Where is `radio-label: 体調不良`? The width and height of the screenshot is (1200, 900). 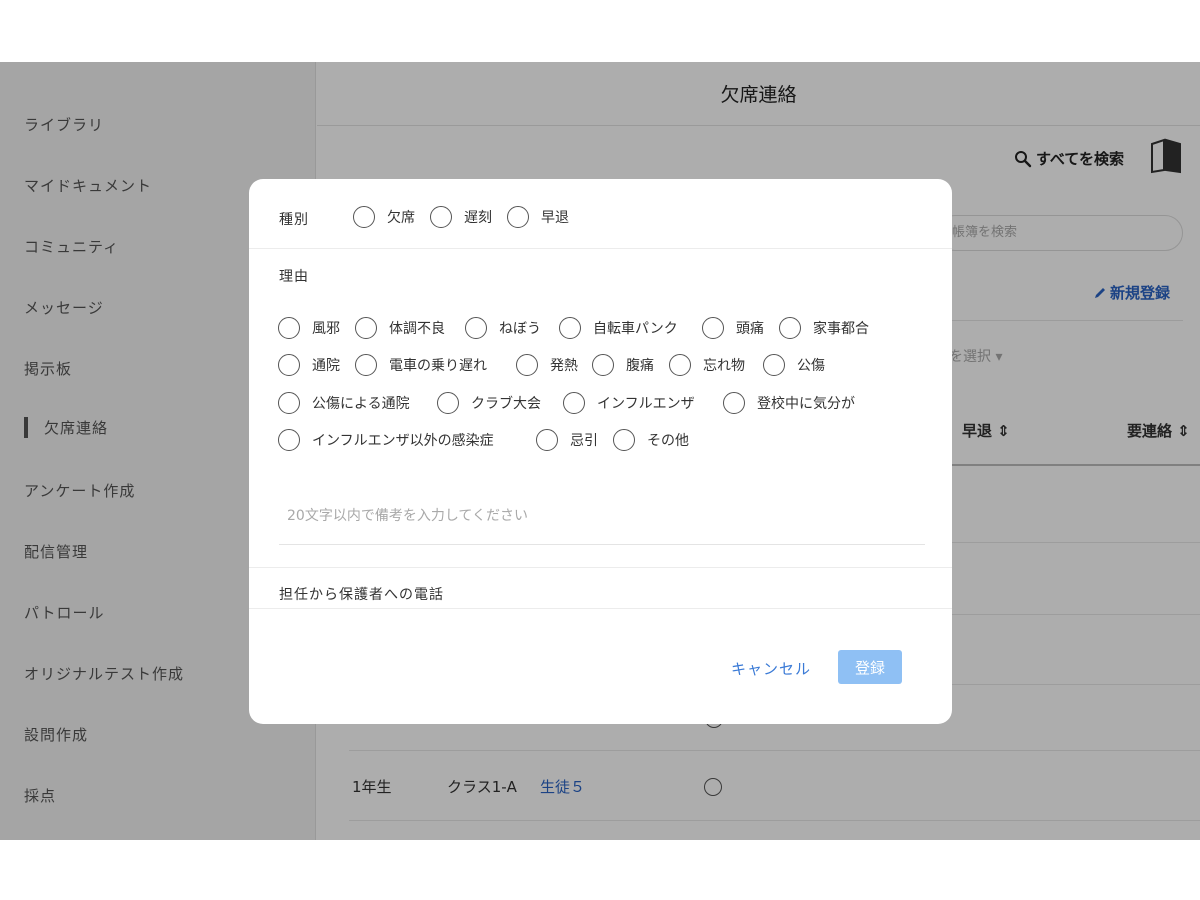 radio-label: 体調不良 is located at coordinates (417, 329).